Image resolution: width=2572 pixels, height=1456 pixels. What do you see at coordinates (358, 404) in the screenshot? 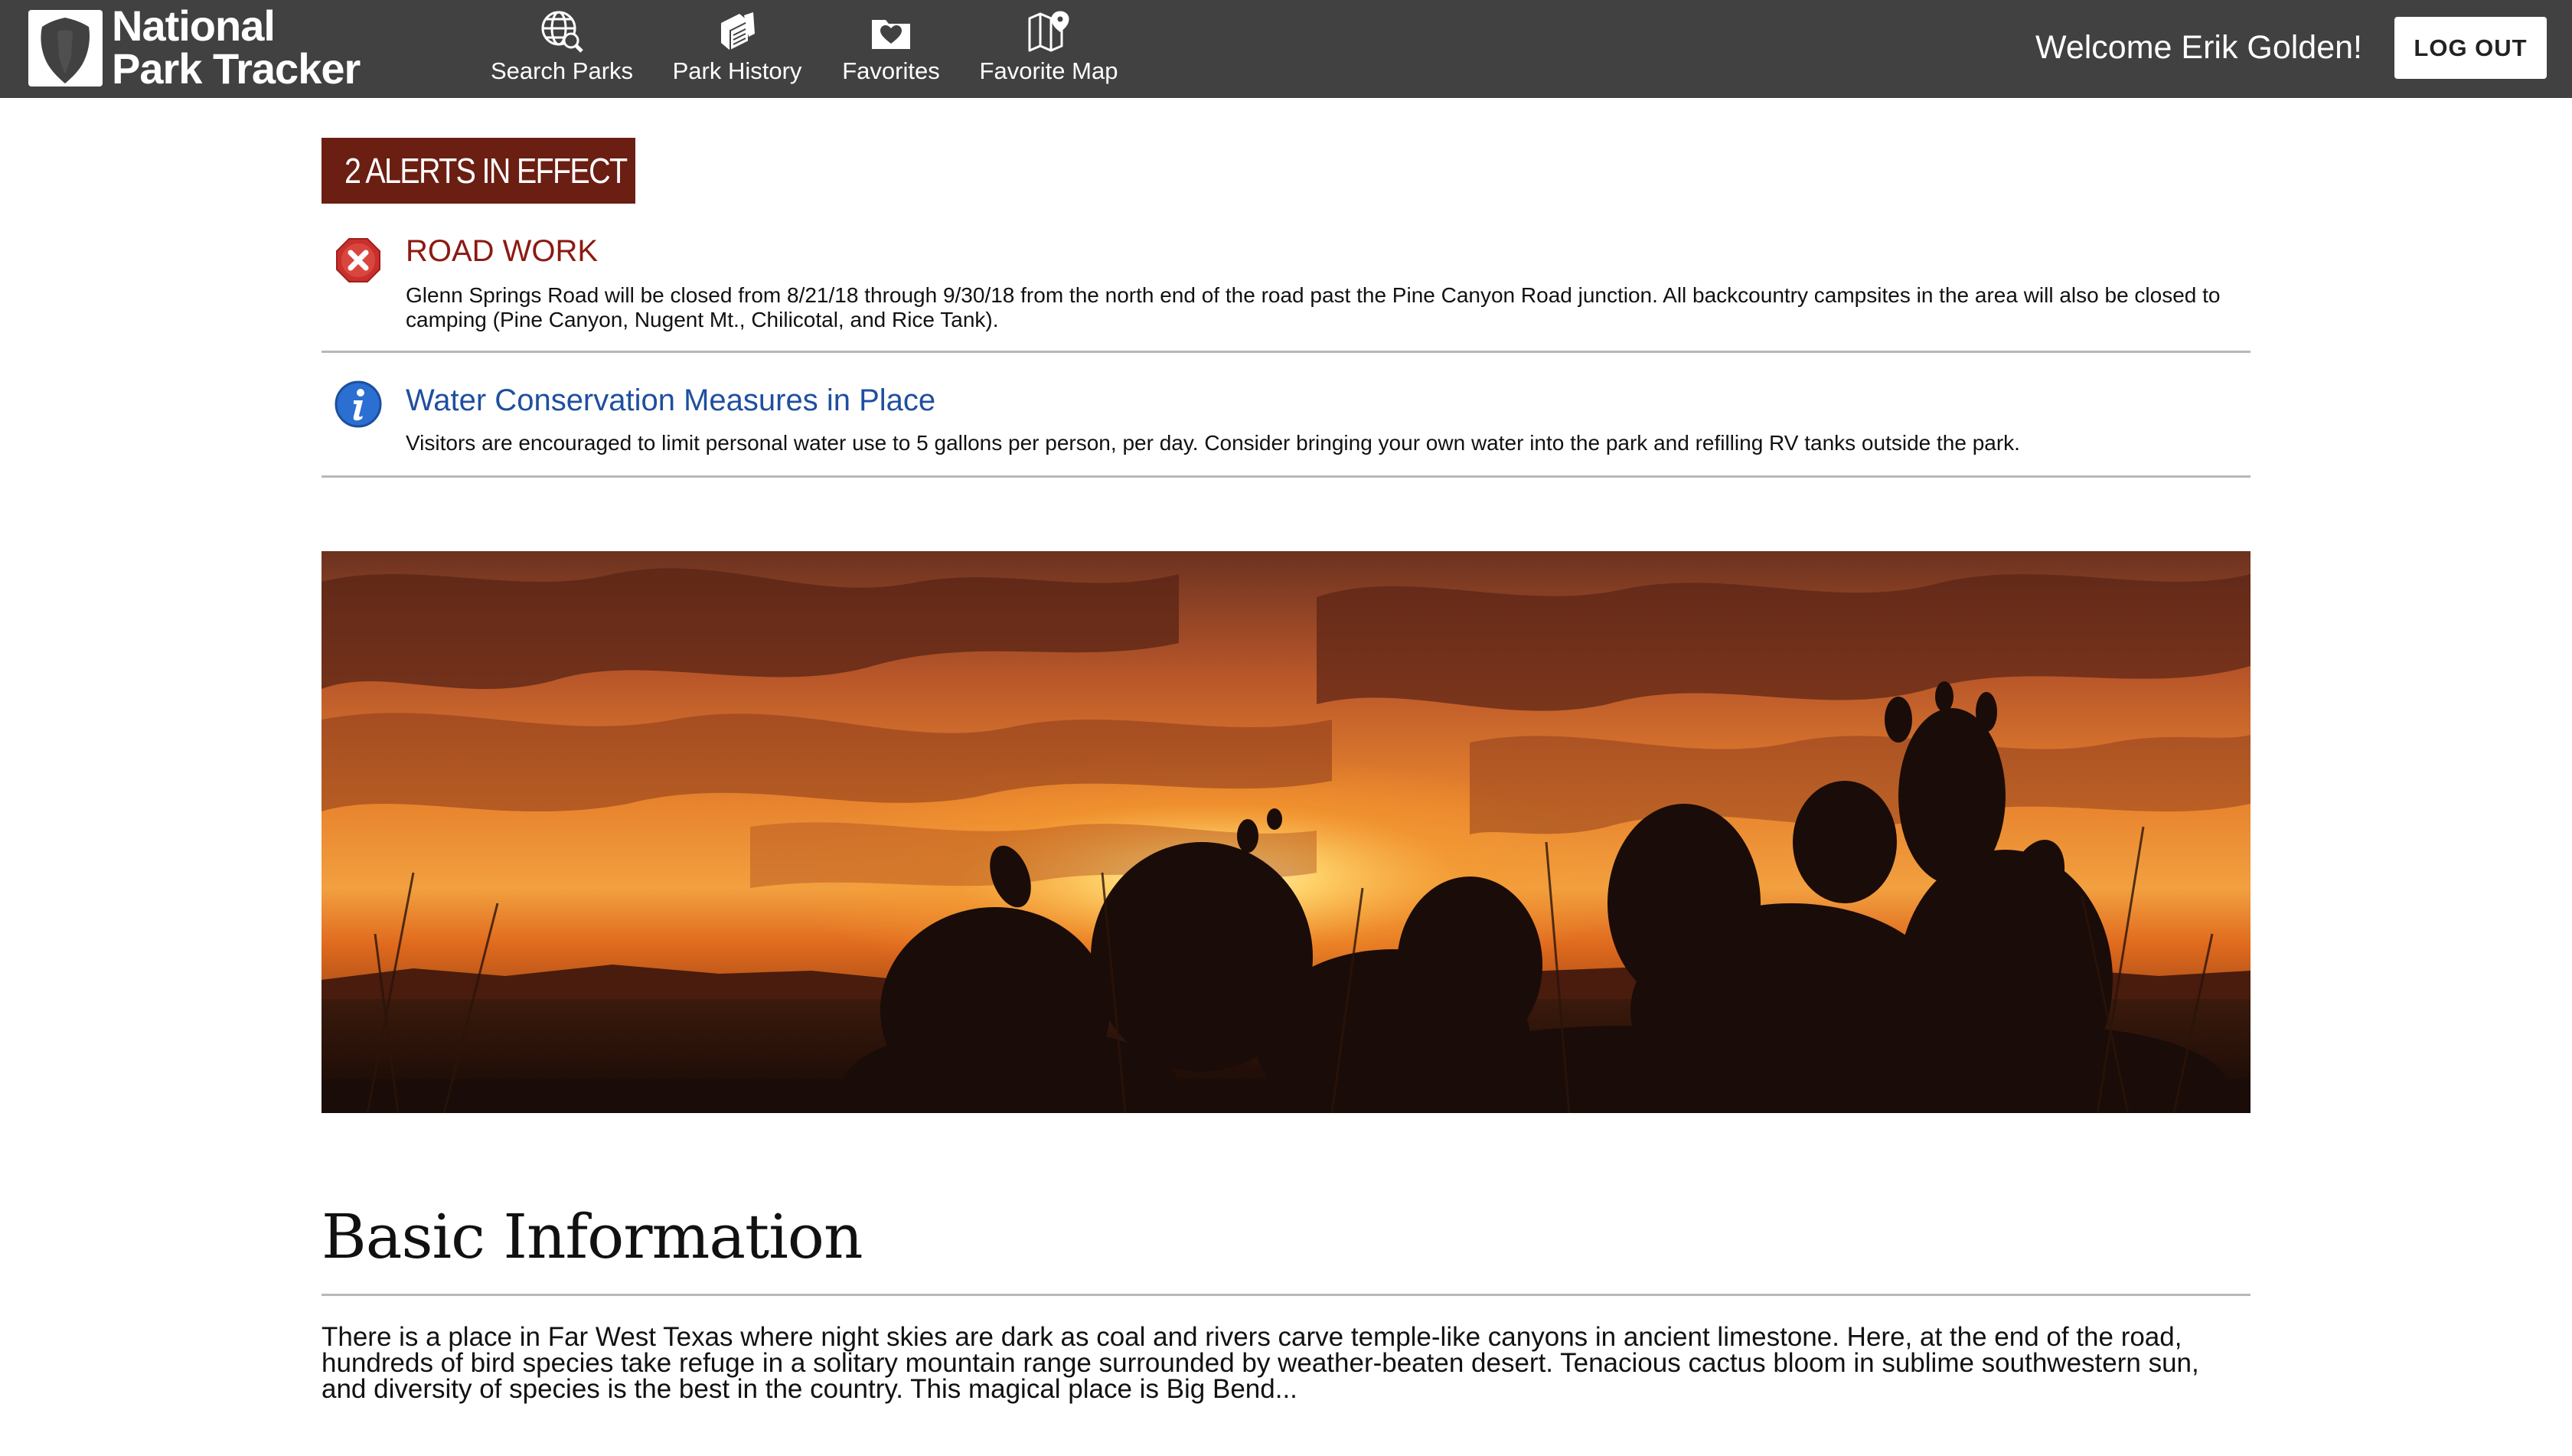
I see `info-circle-icon` at bounding box center [358, 404].